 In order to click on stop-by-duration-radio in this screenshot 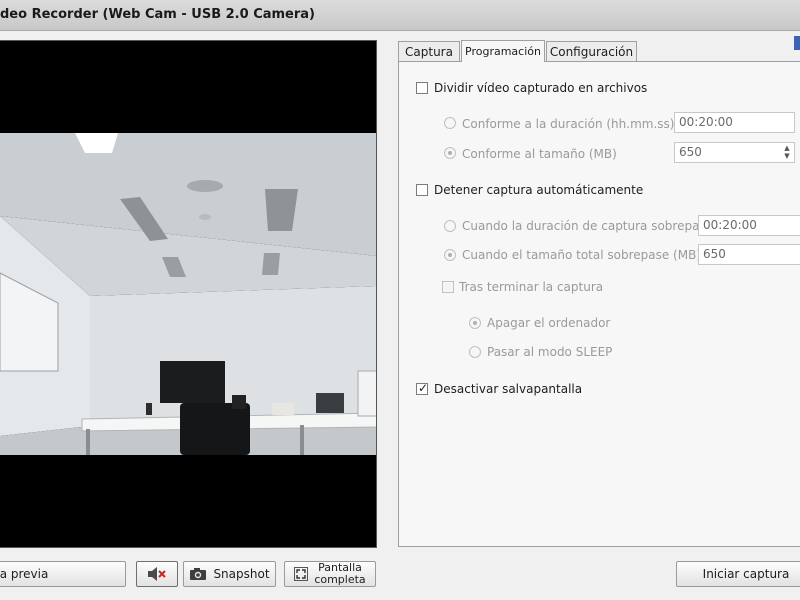, I will do `click(450, 226)`.